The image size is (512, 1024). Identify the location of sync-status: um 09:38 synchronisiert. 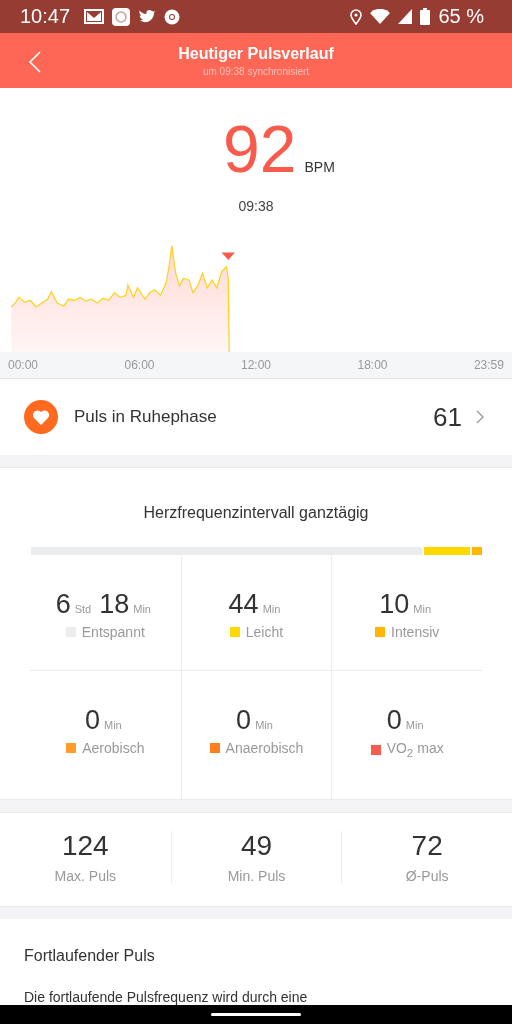
(256, 71).